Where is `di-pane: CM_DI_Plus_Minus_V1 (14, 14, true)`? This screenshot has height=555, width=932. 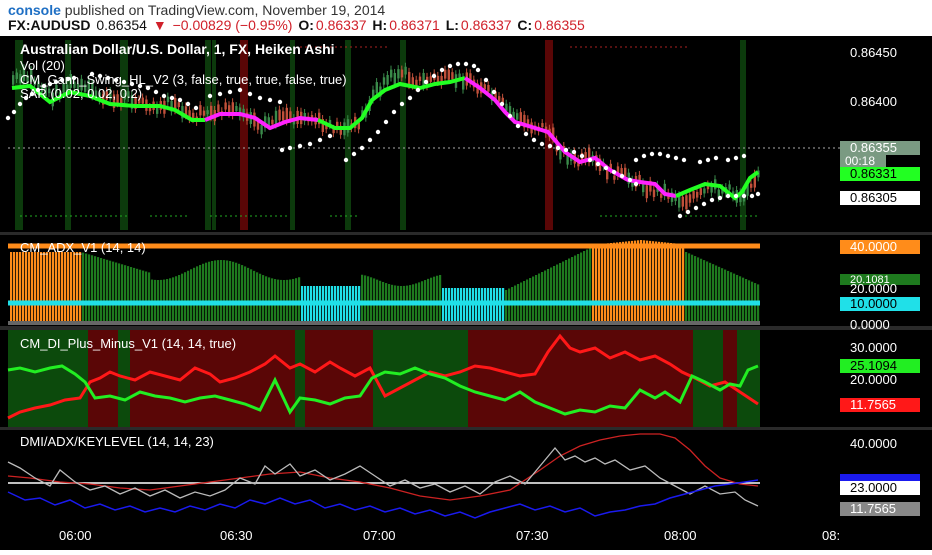
di-pane: CM_DI_Plus_Minus_V1 (14, 14, true) is located at coordinates (383, 378).